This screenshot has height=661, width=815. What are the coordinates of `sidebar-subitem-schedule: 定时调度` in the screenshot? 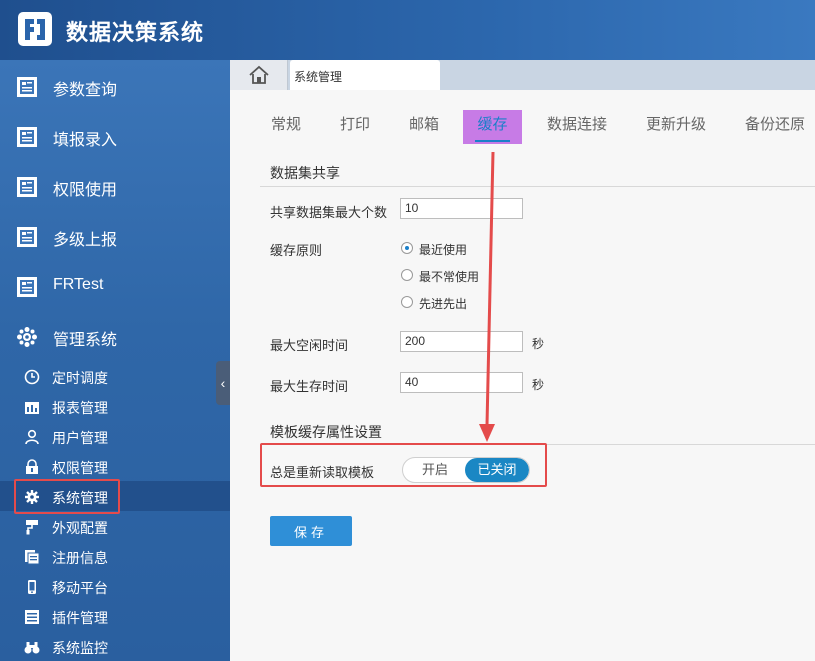 It's located at (115, 376).